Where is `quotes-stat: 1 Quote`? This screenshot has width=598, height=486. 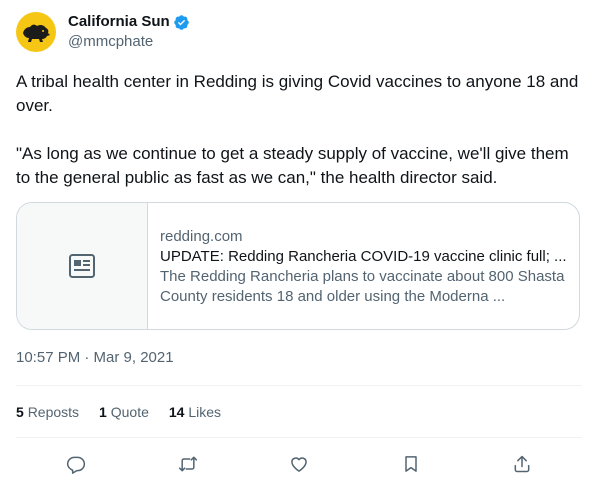
quotes-stat: 1 Quote is located at coordinates (124, 412).